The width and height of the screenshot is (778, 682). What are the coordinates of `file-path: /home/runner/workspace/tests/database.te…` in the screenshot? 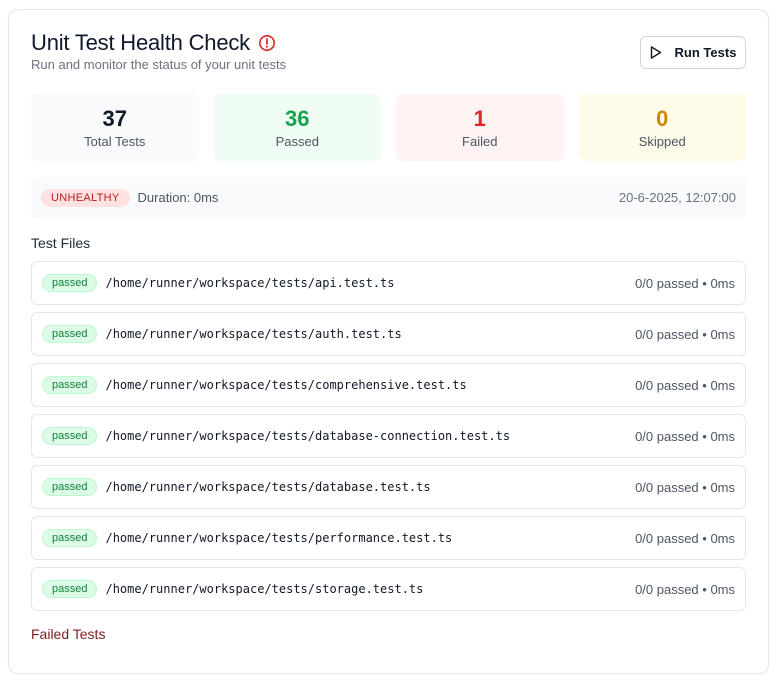 It's located at (268, 487).